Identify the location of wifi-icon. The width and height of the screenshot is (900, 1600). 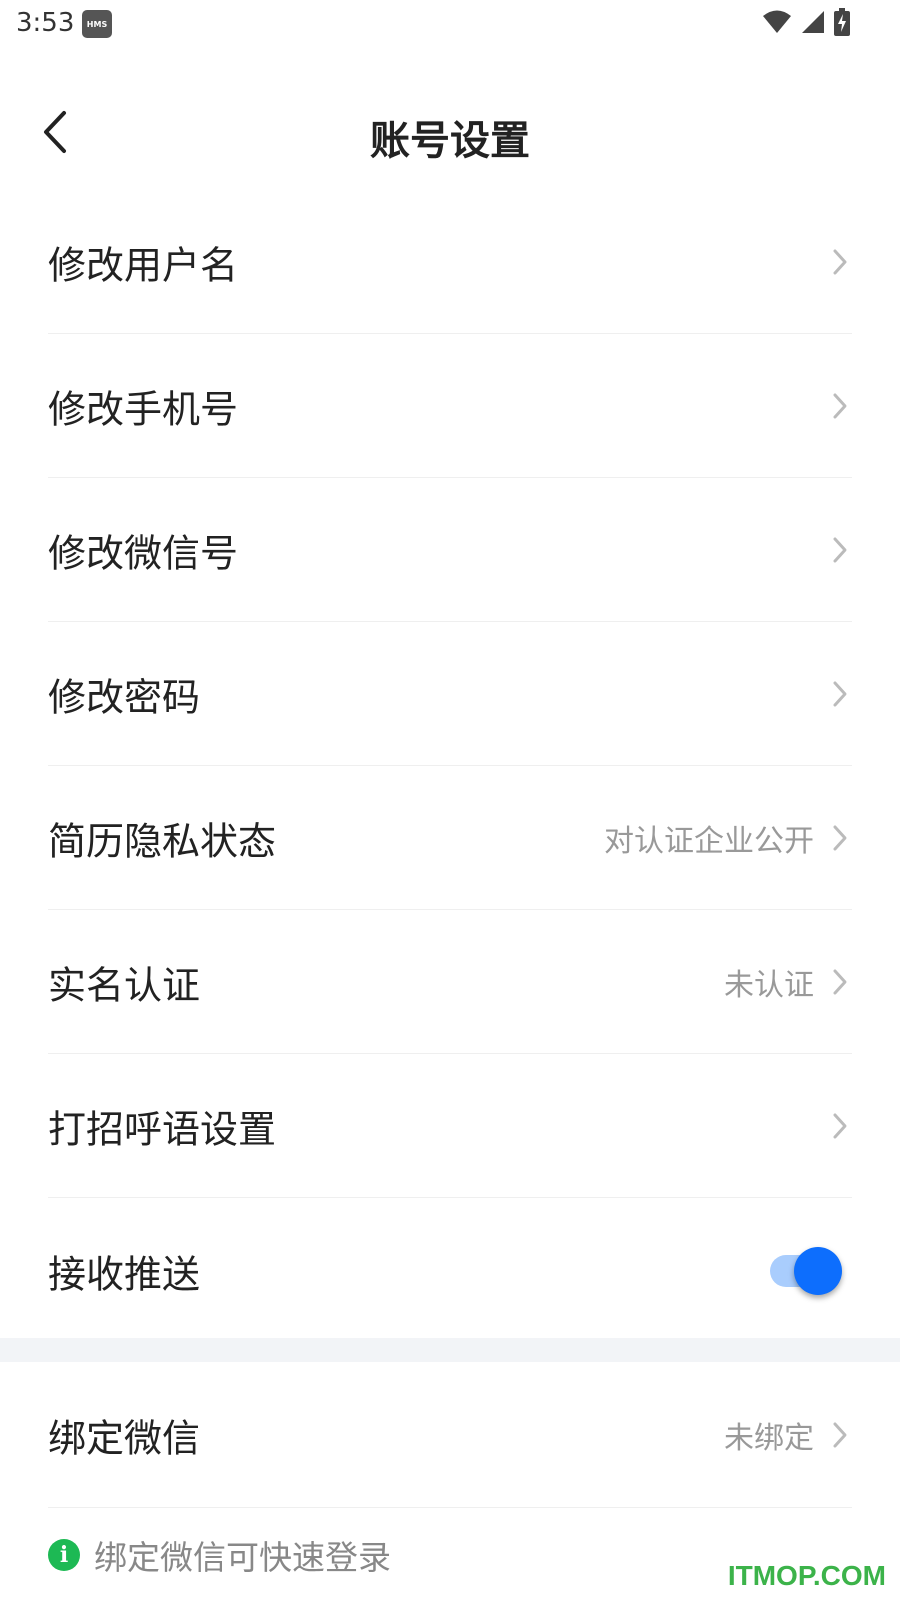
(777, 21).